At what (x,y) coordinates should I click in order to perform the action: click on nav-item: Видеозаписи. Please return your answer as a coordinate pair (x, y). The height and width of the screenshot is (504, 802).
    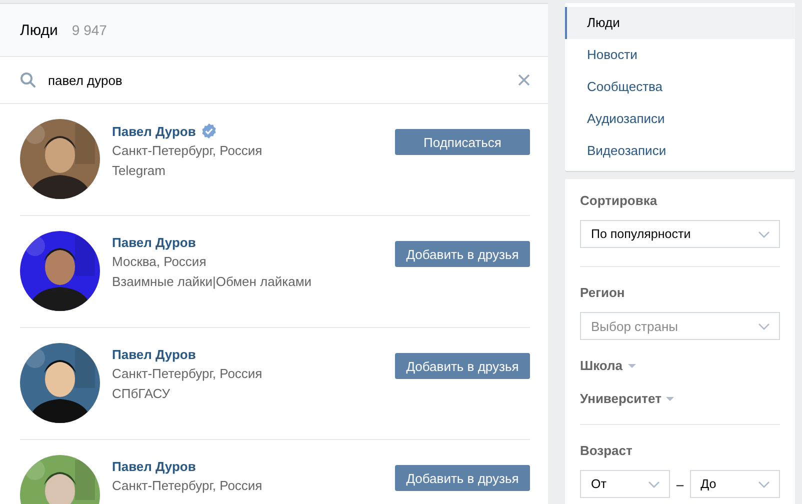
    Looking at the image, I should click on (680, 151).